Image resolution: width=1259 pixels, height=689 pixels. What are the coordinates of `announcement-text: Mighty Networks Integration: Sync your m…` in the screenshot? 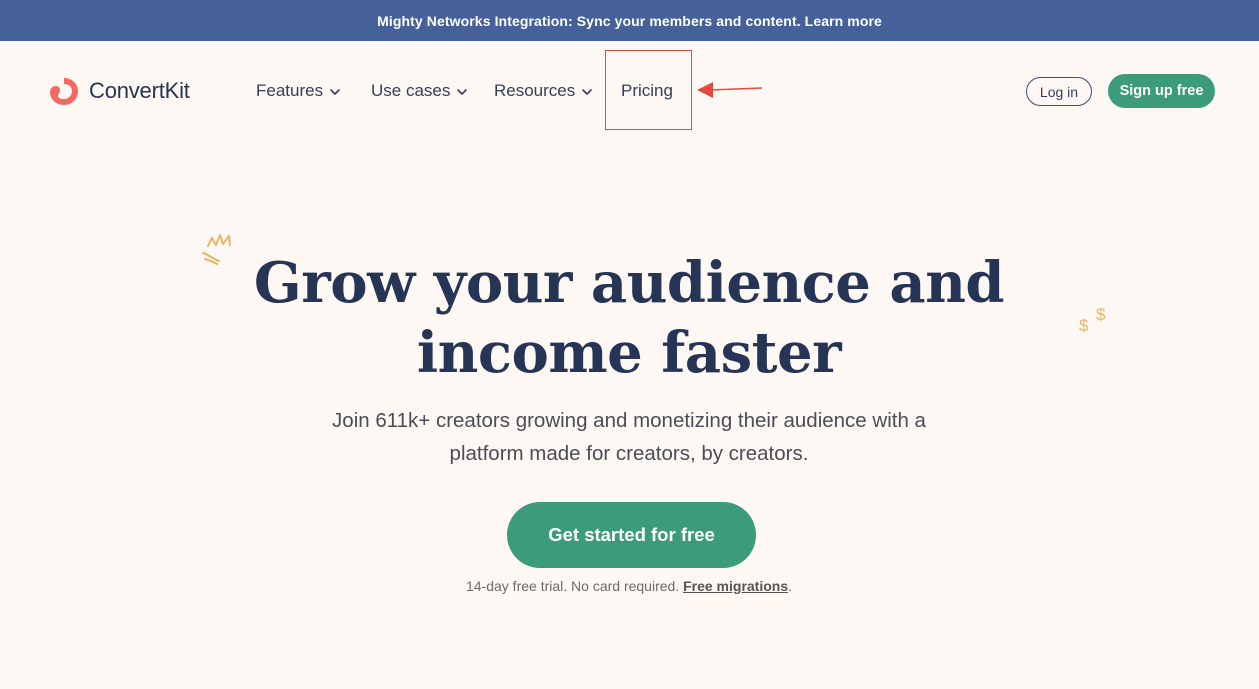 It's located at (629, 21).